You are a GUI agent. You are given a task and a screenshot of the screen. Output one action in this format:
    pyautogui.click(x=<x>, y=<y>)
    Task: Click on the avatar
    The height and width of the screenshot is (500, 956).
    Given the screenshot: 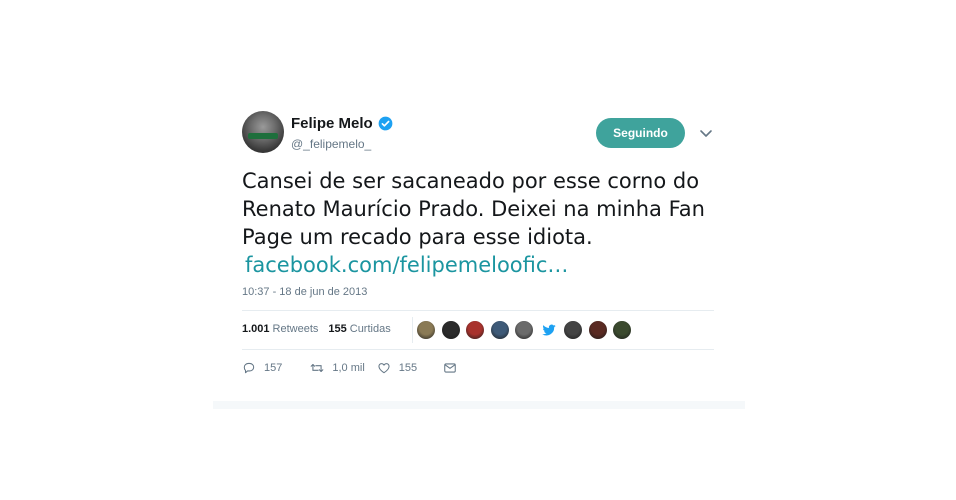 What is the action you would take?
    pyautogui.click(x=263, y=132)
    